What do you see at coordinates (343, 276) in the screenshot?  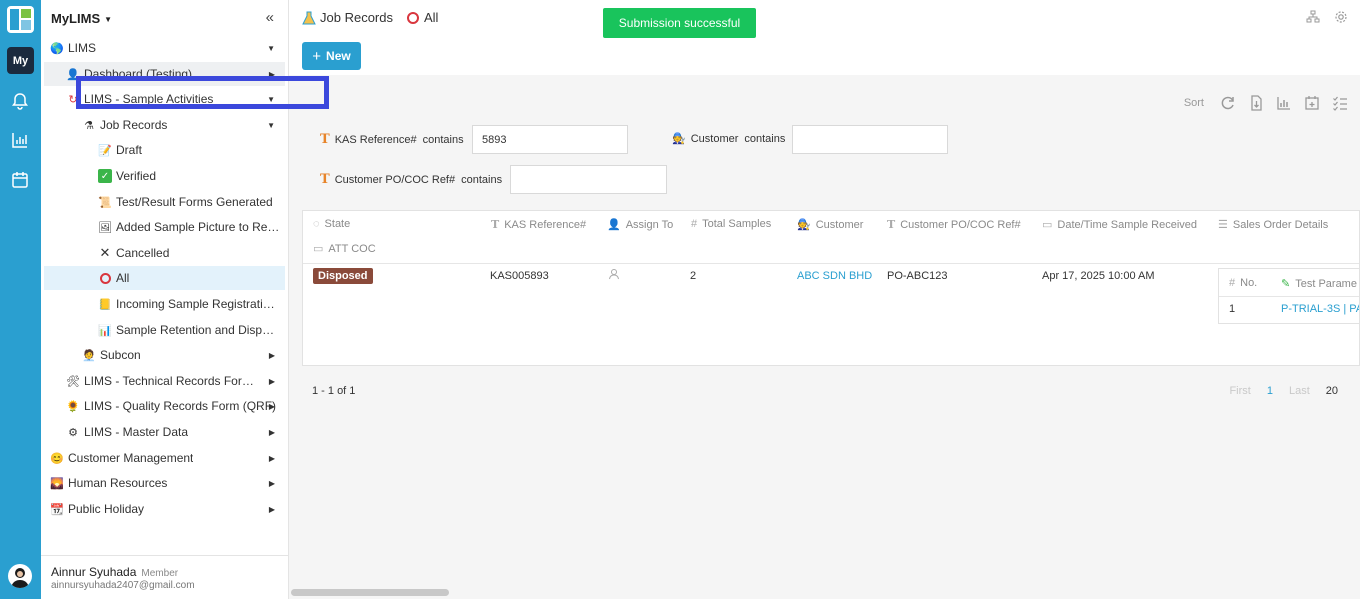 I see `status-badge: Disposed` at bounding box center [343, 276].